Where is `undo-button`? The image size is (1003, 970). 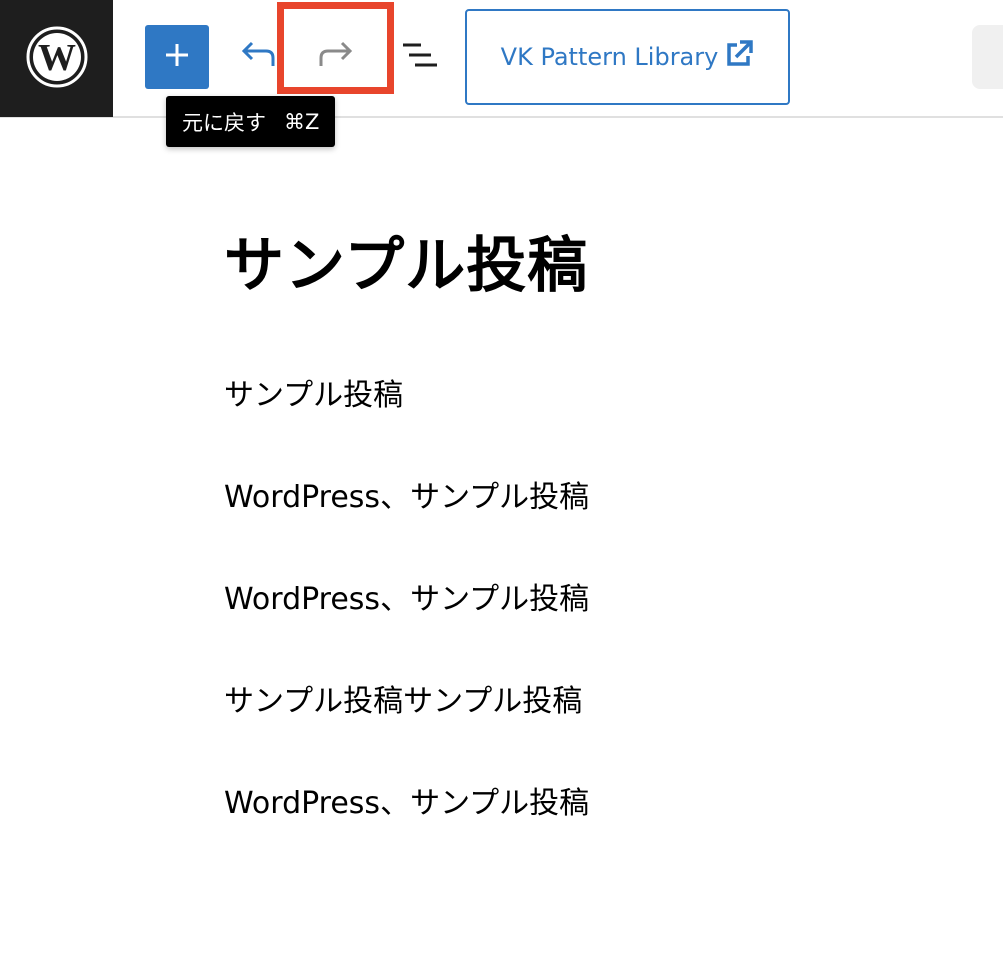 undo-button is located at coordinates (257, 57).